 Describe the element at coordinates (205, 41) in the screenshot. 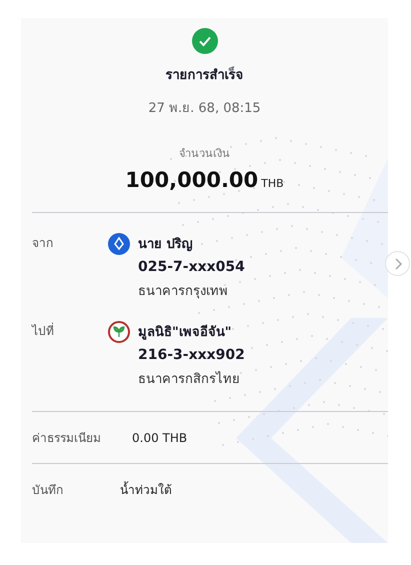

I see `success-check-icon` at that location.